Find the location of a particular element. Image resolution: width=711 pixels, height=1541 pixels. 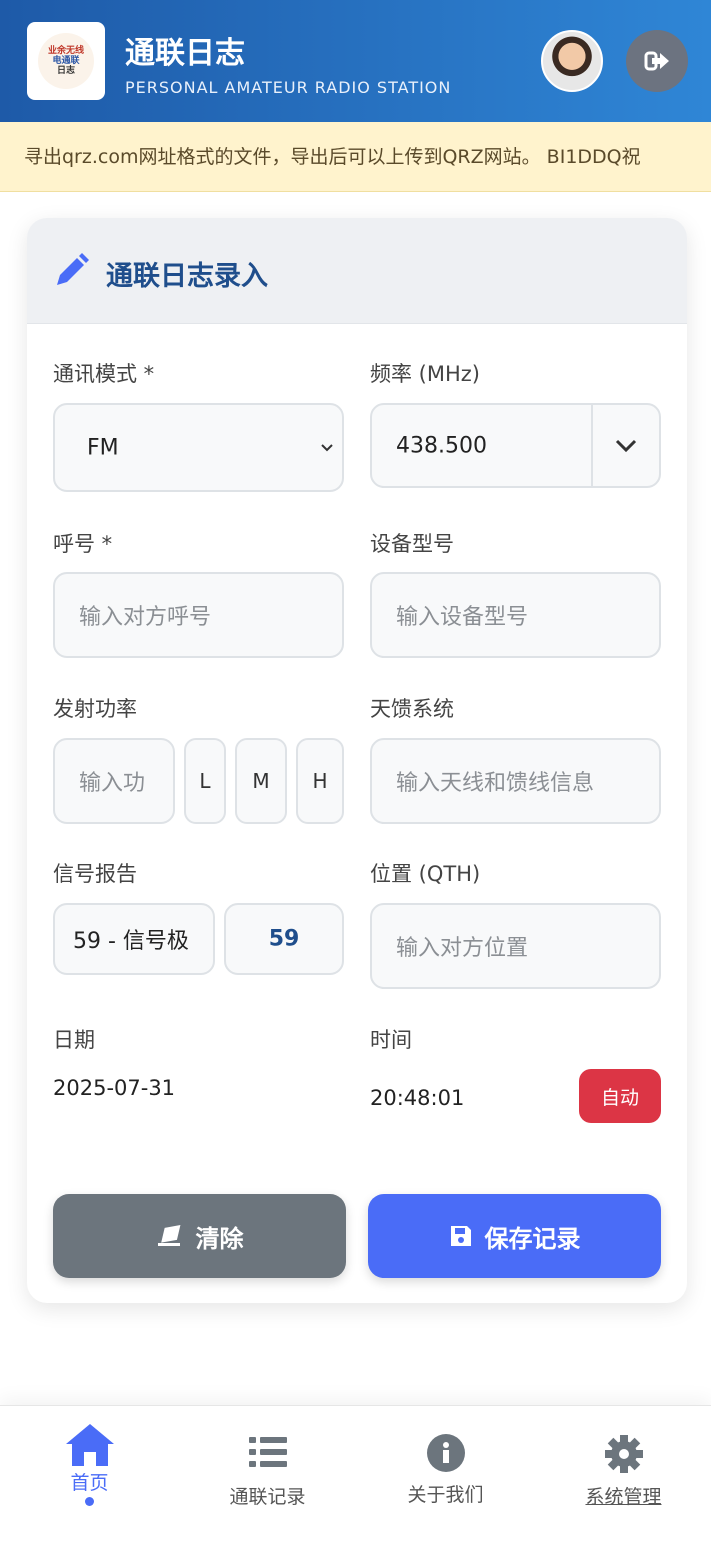

power-high-button: H is located at coordinates (320, 781).